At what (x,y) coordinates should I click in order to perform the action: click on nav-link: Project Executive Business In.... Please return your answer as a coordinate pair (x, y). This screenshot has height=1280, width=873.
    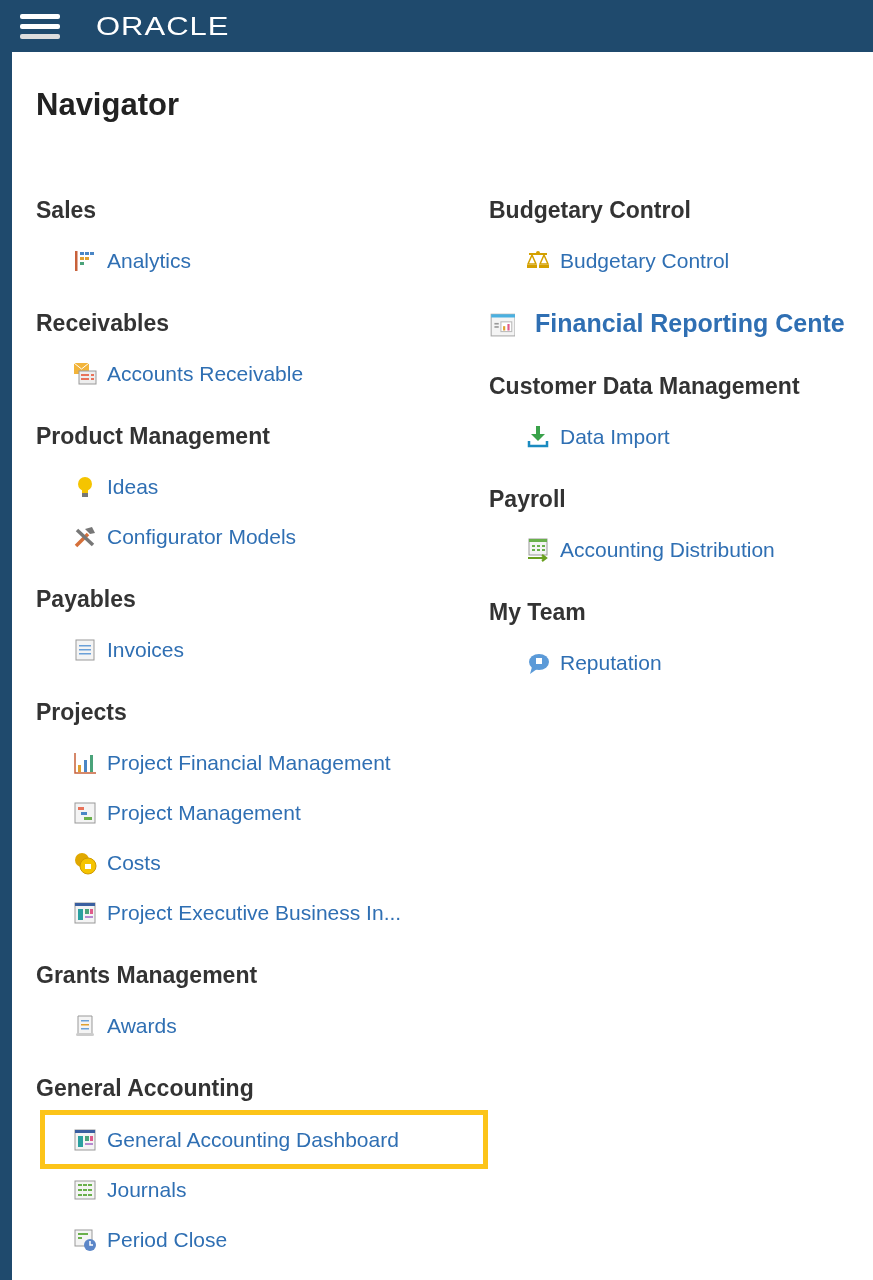
    Looking at the image, I should click on (262, 913).